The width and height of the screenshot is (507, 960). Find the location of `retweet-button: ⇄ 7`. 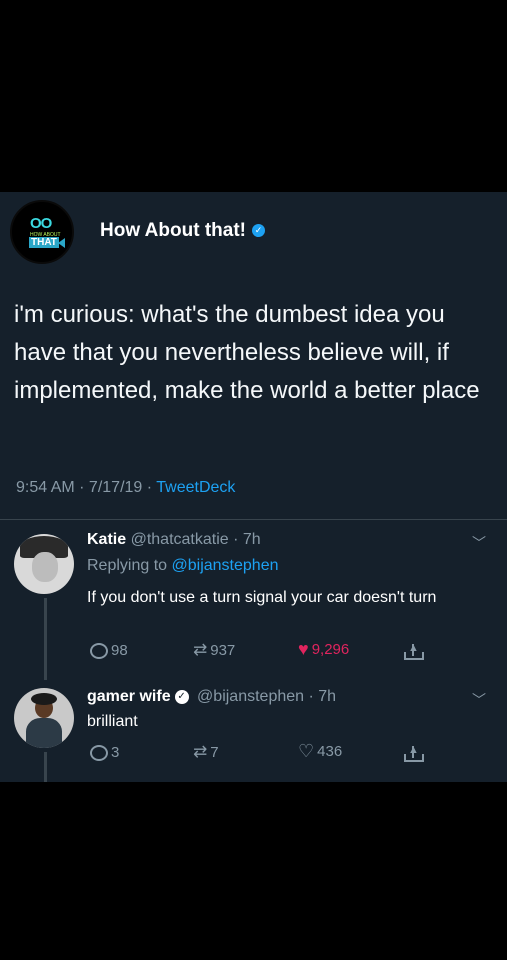

retweet-button: ⇄ 7 is located at coordinates (206, 752).